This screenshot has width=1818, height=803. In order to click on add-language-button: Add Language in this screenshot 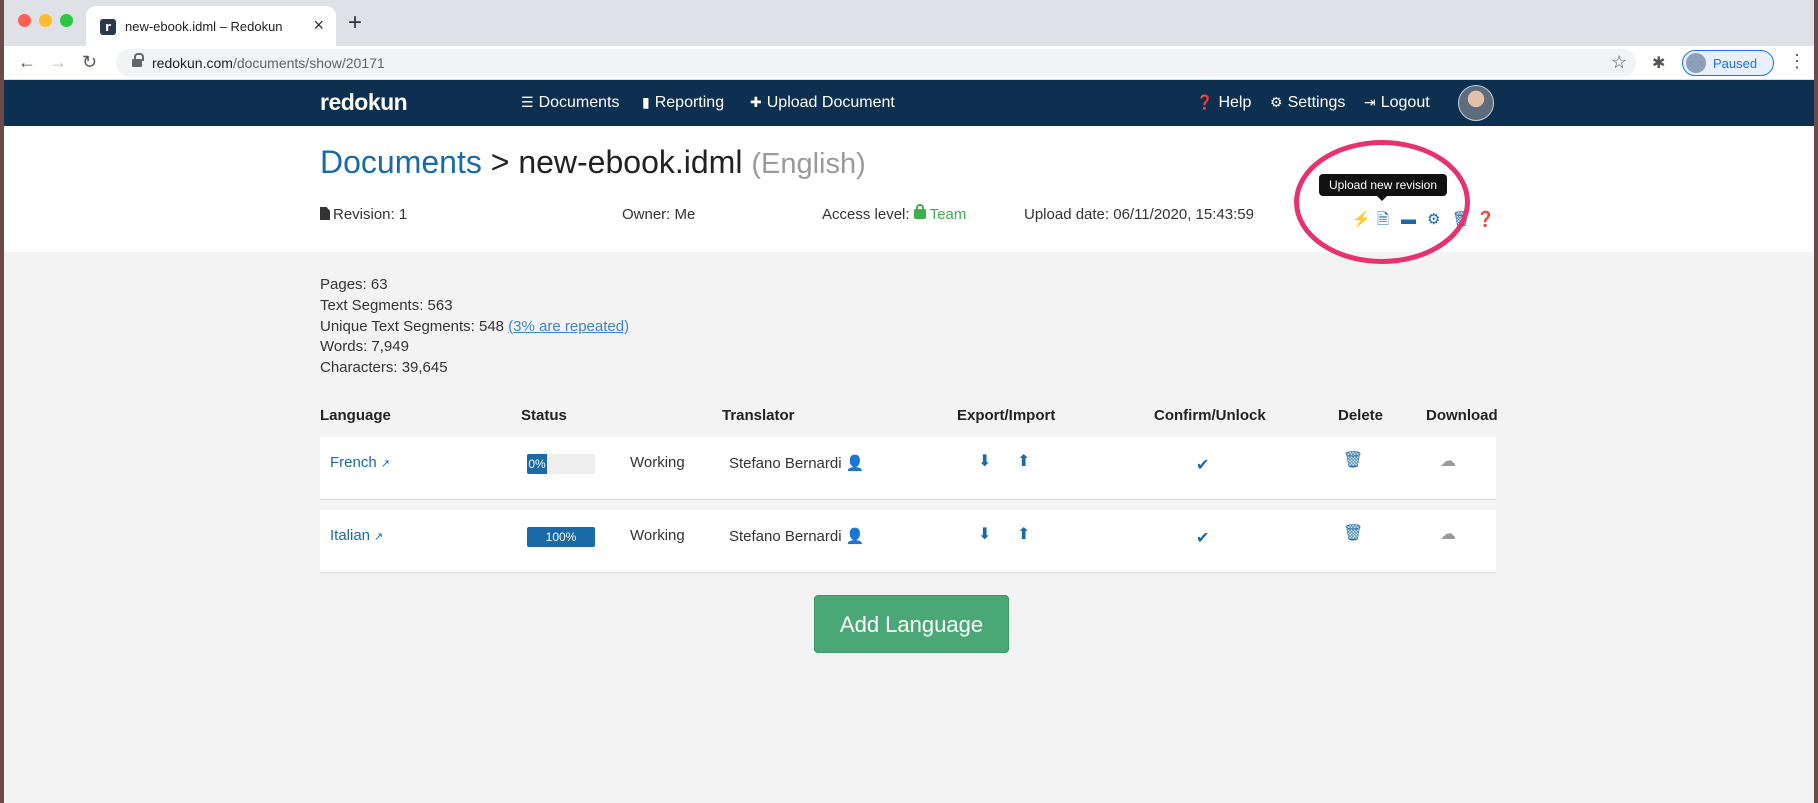, I will do `click(911, 624)`.